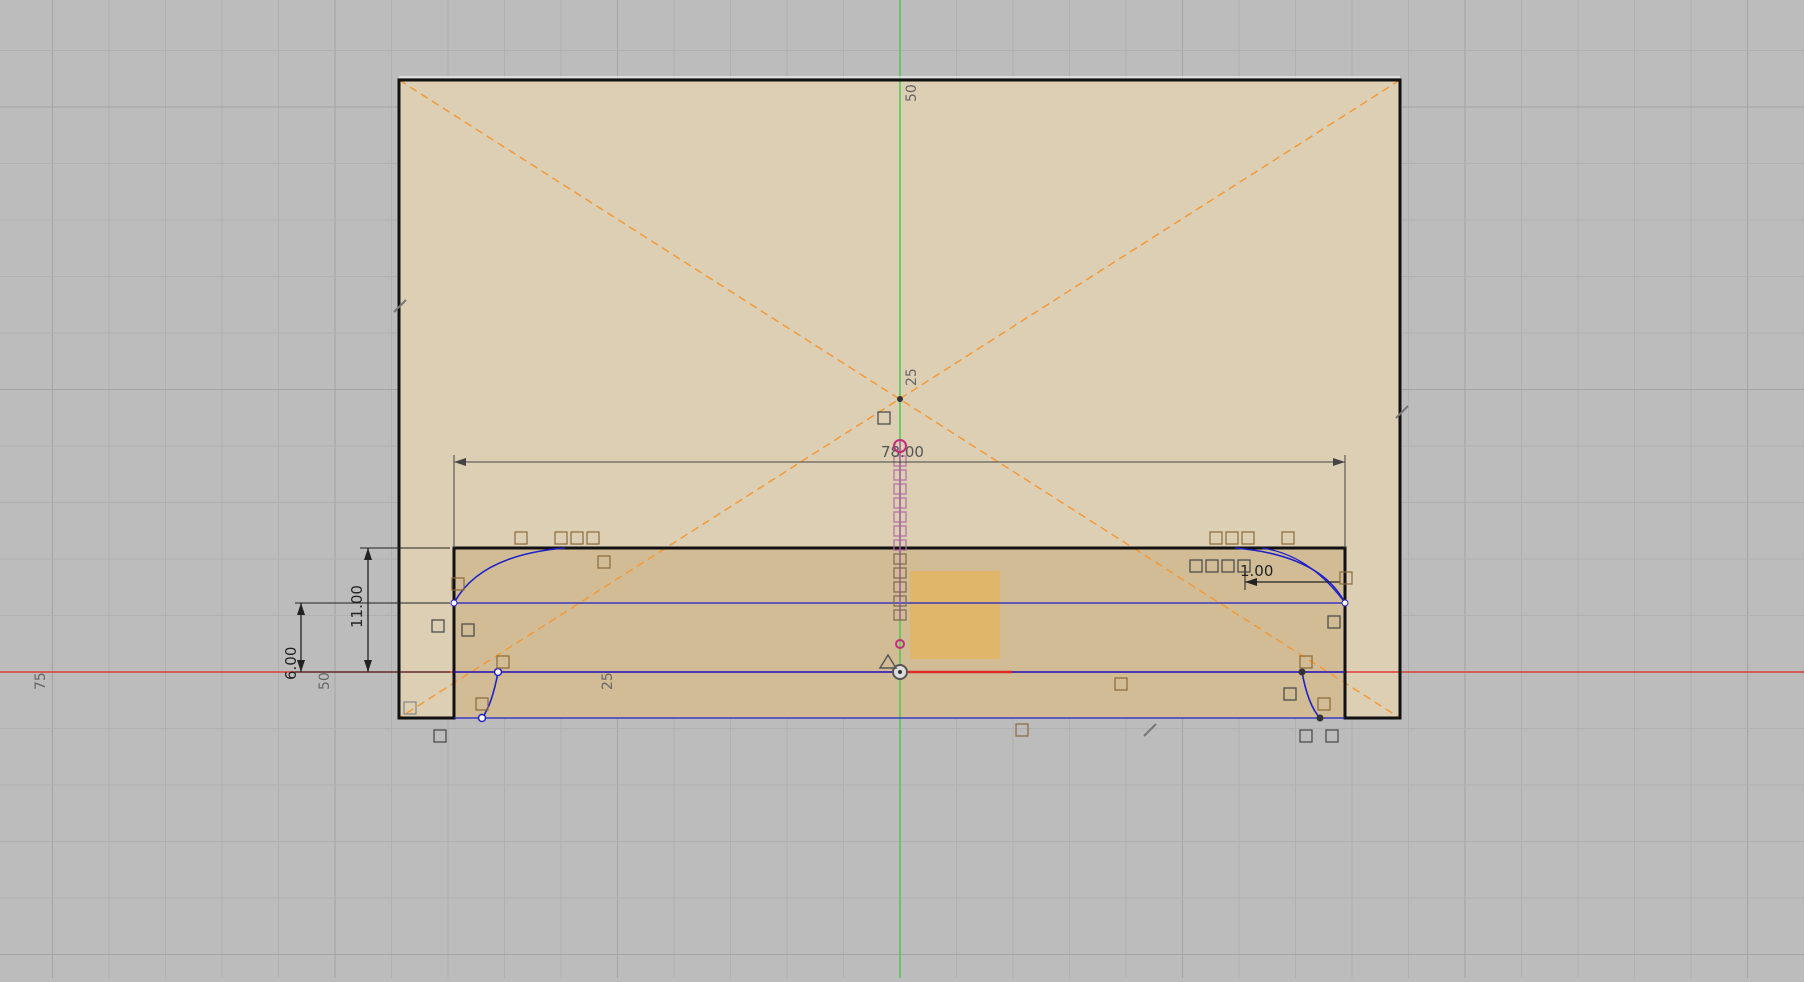 The image size is (1804, 982). I want to click on dimension-offset-label: 1.00, so click(1256, 571).